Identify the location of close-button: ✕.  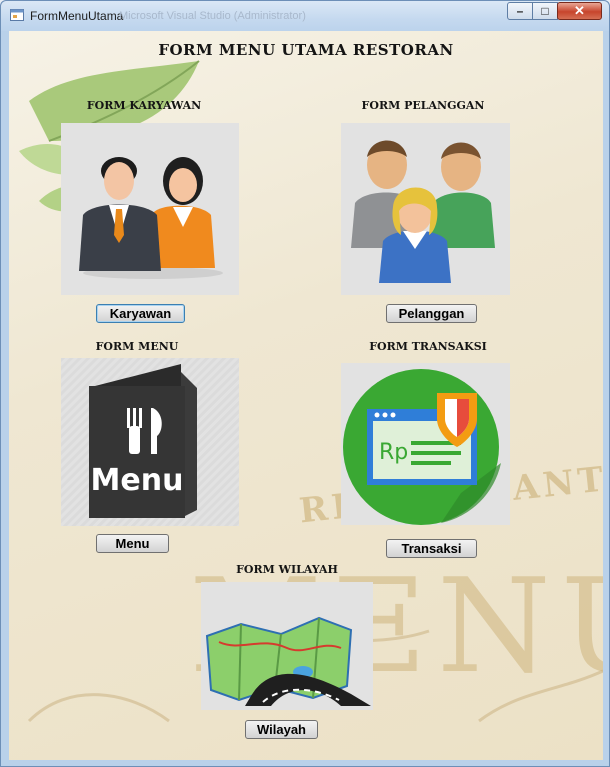
(579, 11).